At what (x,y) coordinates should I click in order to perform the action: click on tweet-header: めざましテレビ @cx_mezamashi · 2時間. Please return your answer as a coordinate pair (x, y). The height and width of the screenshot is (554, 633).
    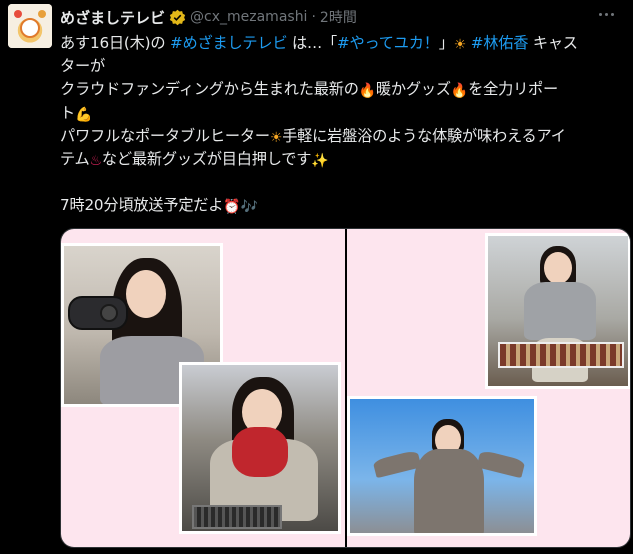
    Looking at the image, I should click on (208, 17).